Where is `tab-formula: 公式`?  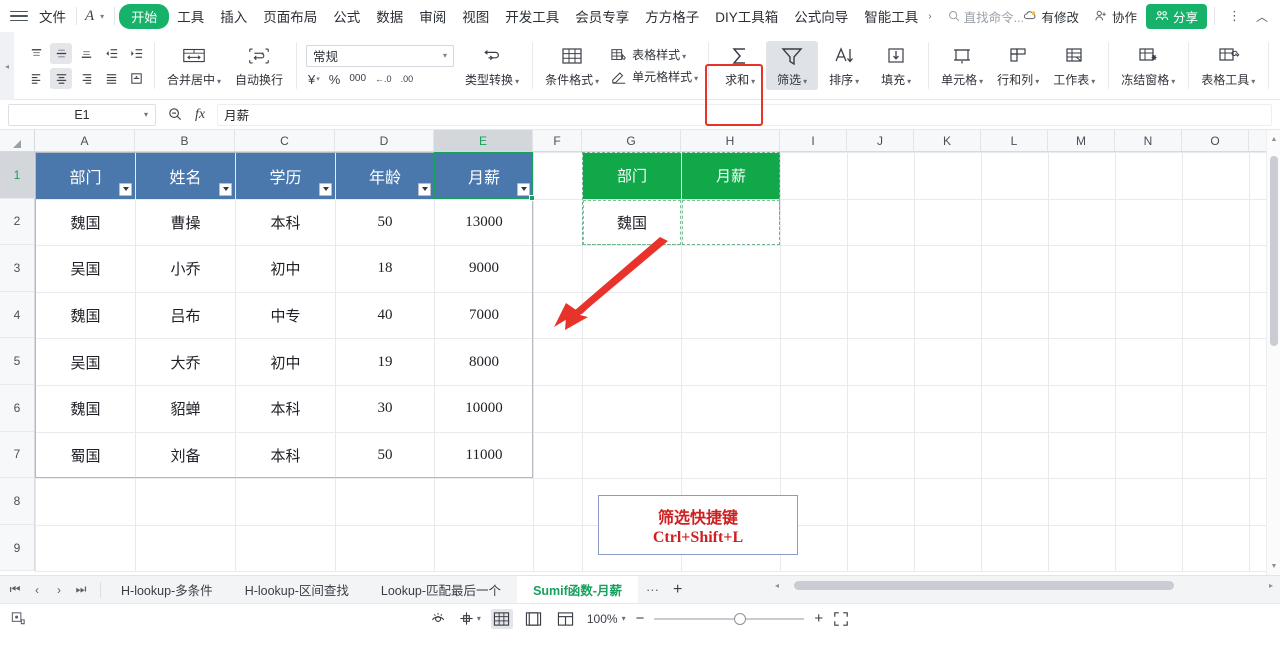 tab-formula: 公式 is located at coordinates (346, 16).